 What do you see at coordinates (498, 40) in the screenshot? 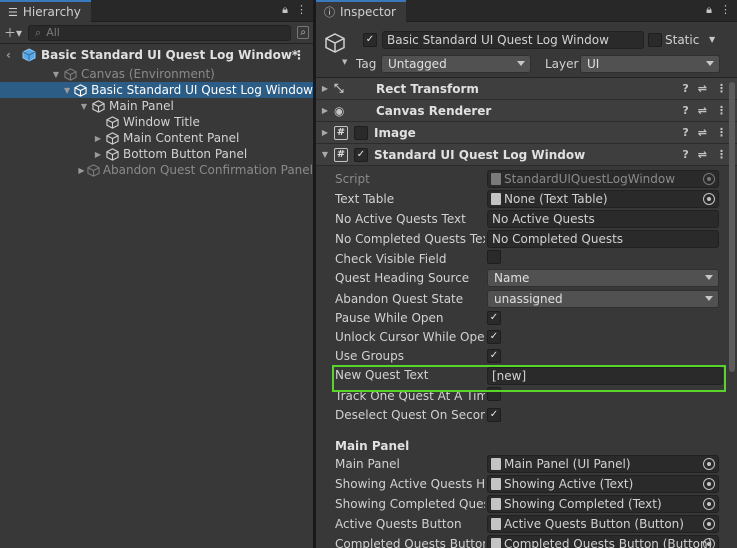
I see `object-name: Basic Standard UI Quest Log Window` at bounding box center [498, 40].